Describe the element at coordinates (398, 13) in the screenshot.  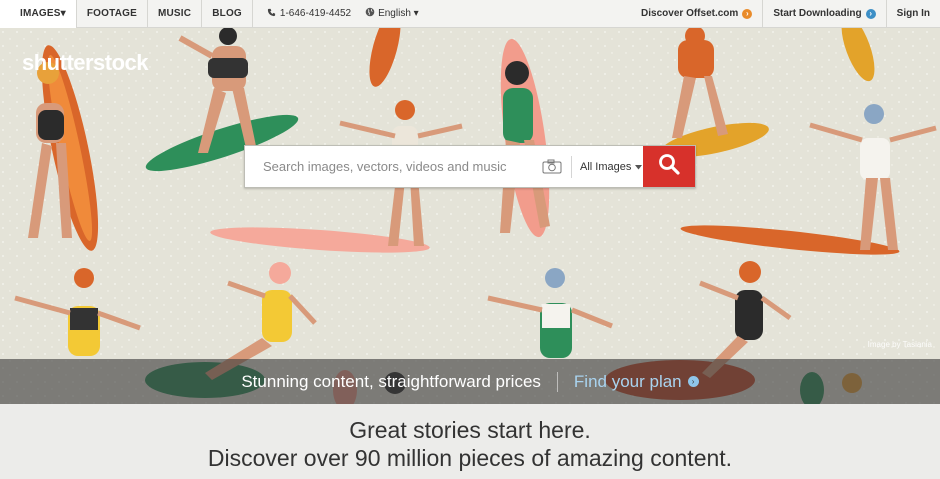
I see `language-label: English ▾` at that location.